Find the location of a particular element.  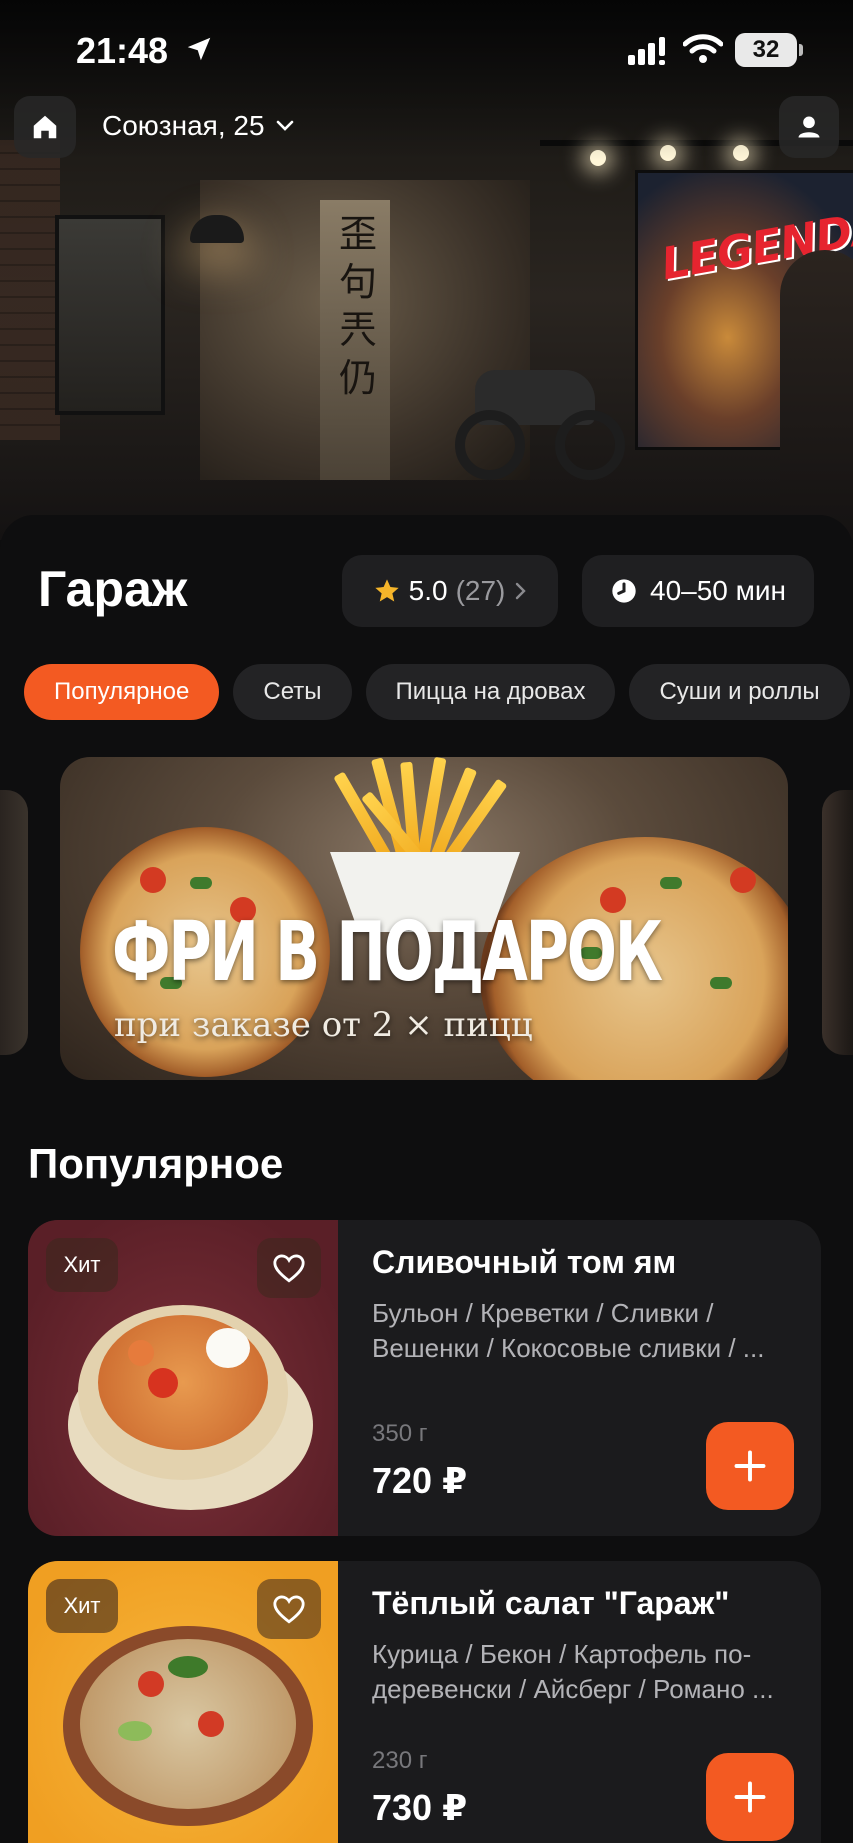

tab-sushi-rolls: Суши и роллы is located at coordinates (739, 692).